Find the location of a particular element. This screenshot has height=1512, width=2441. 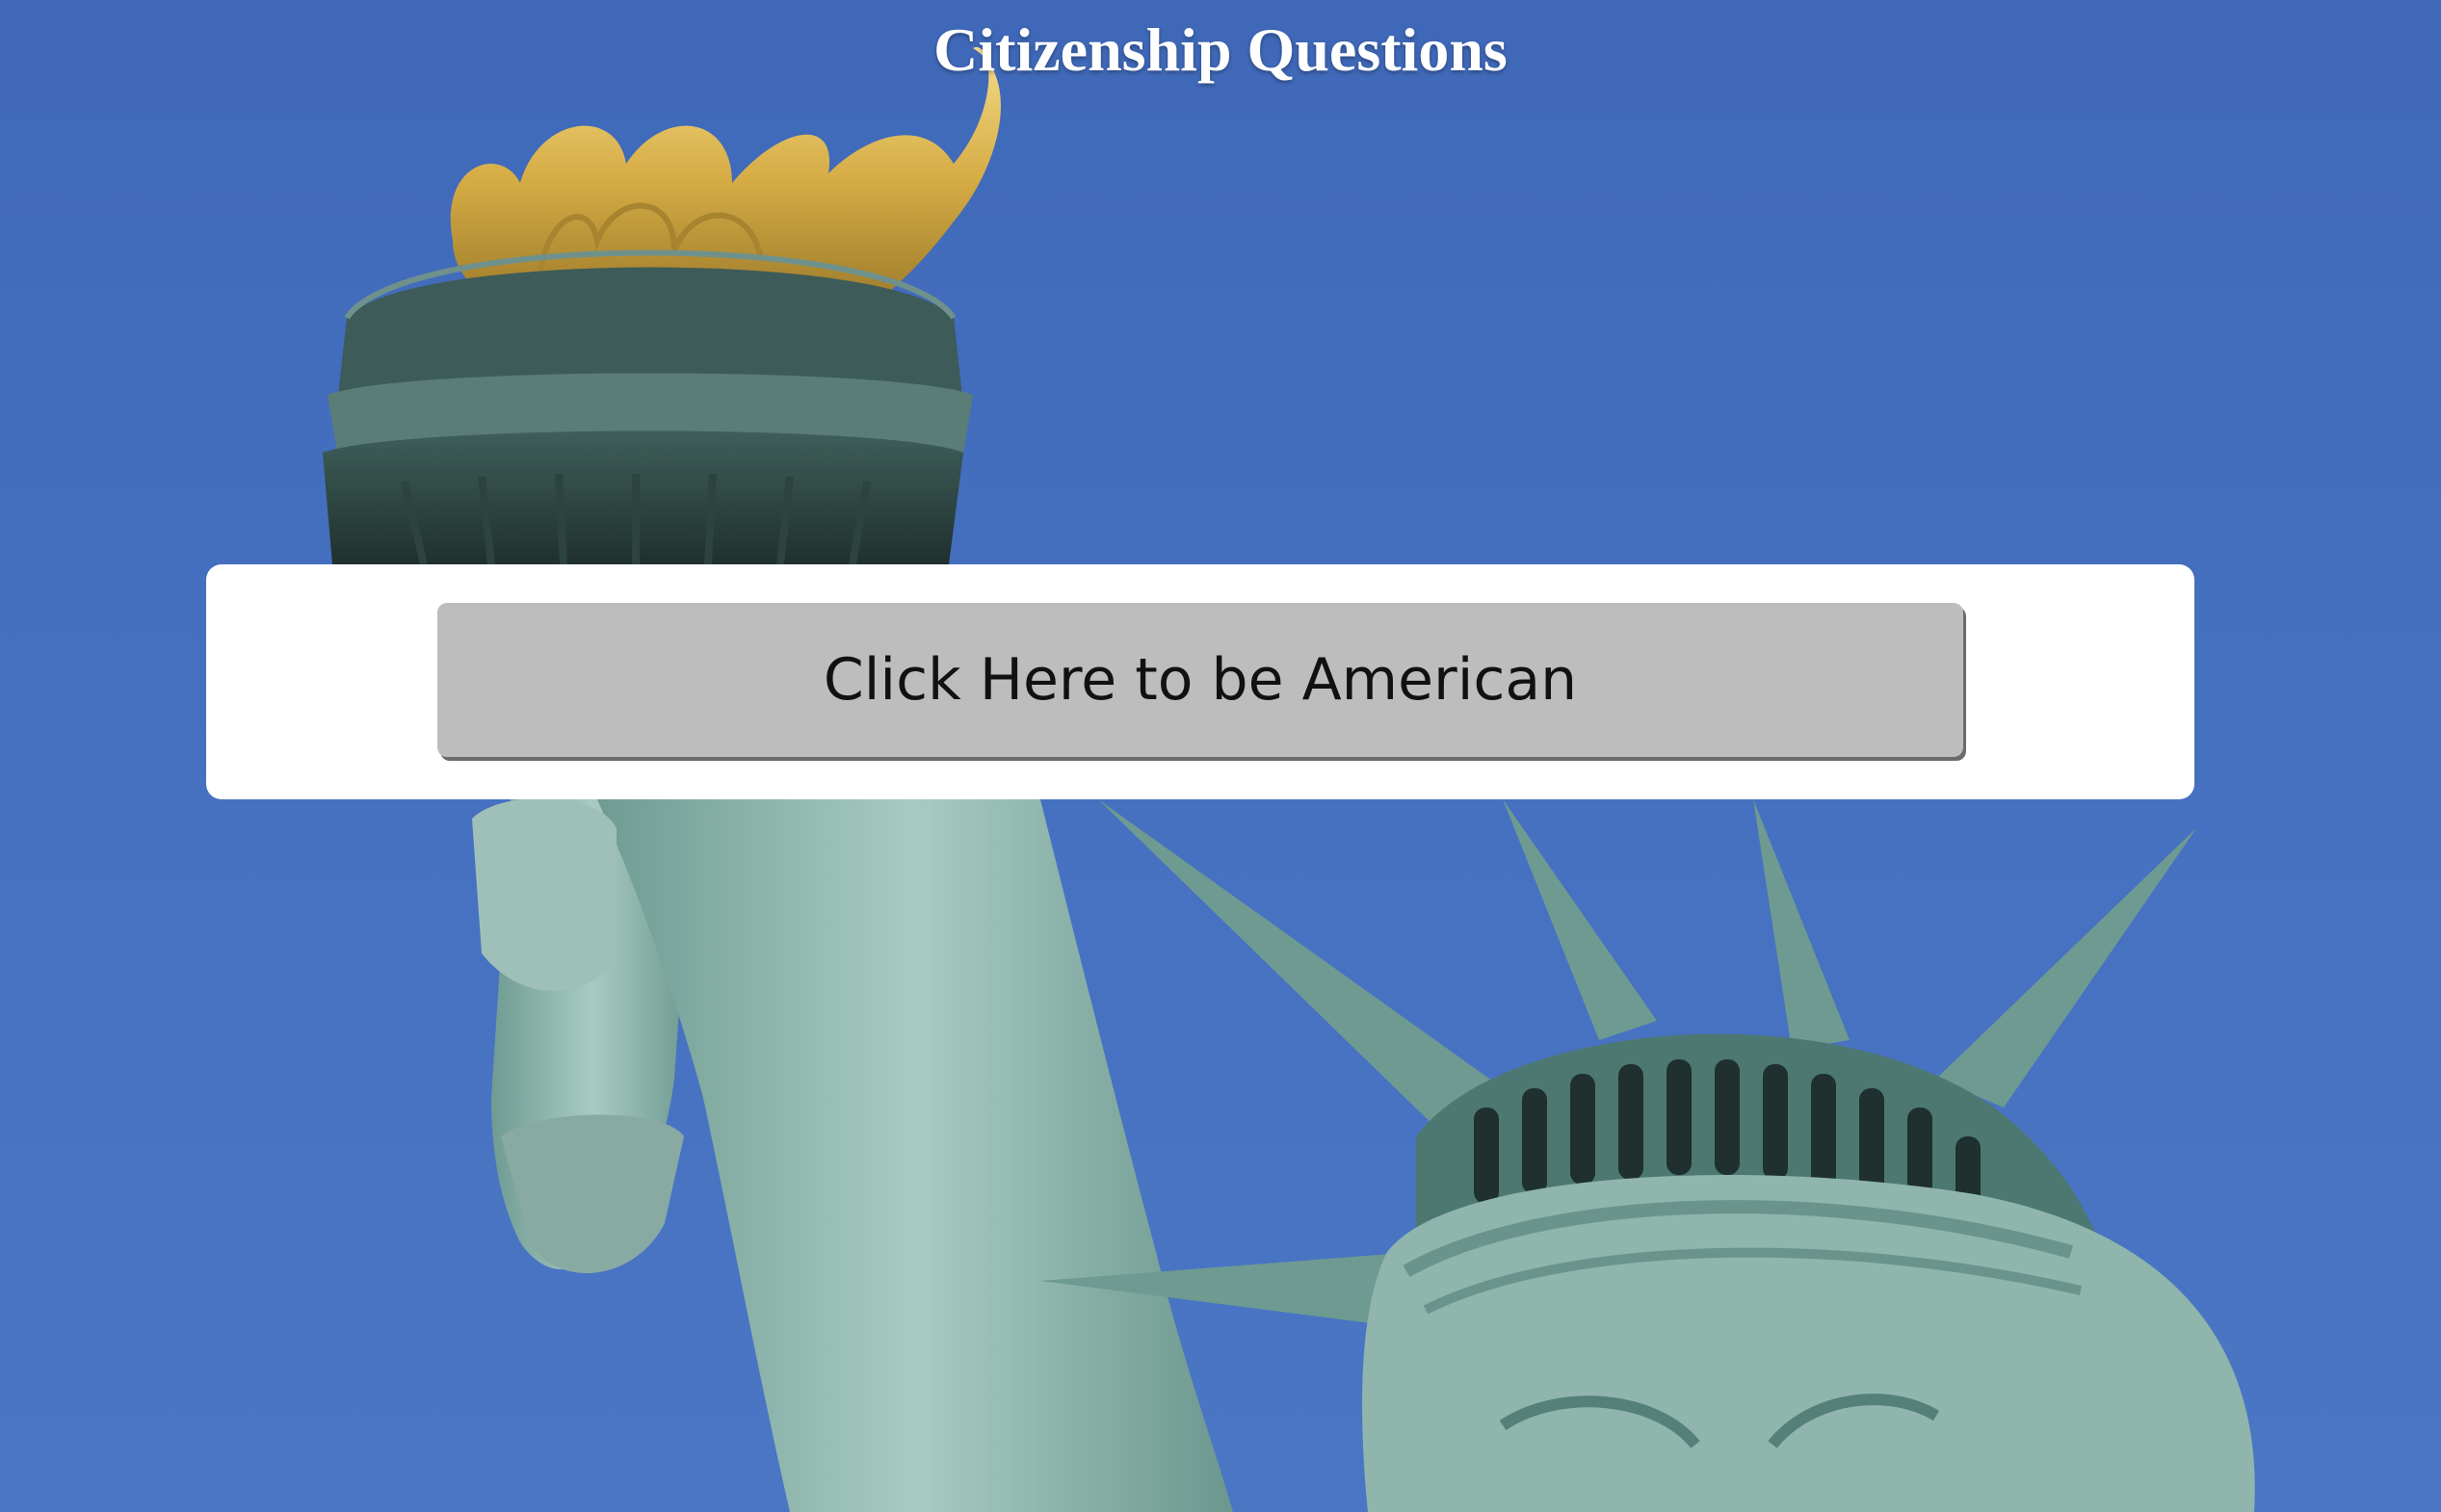

be-american-button: Click Here to be American is located at coordinates (1200, 680).